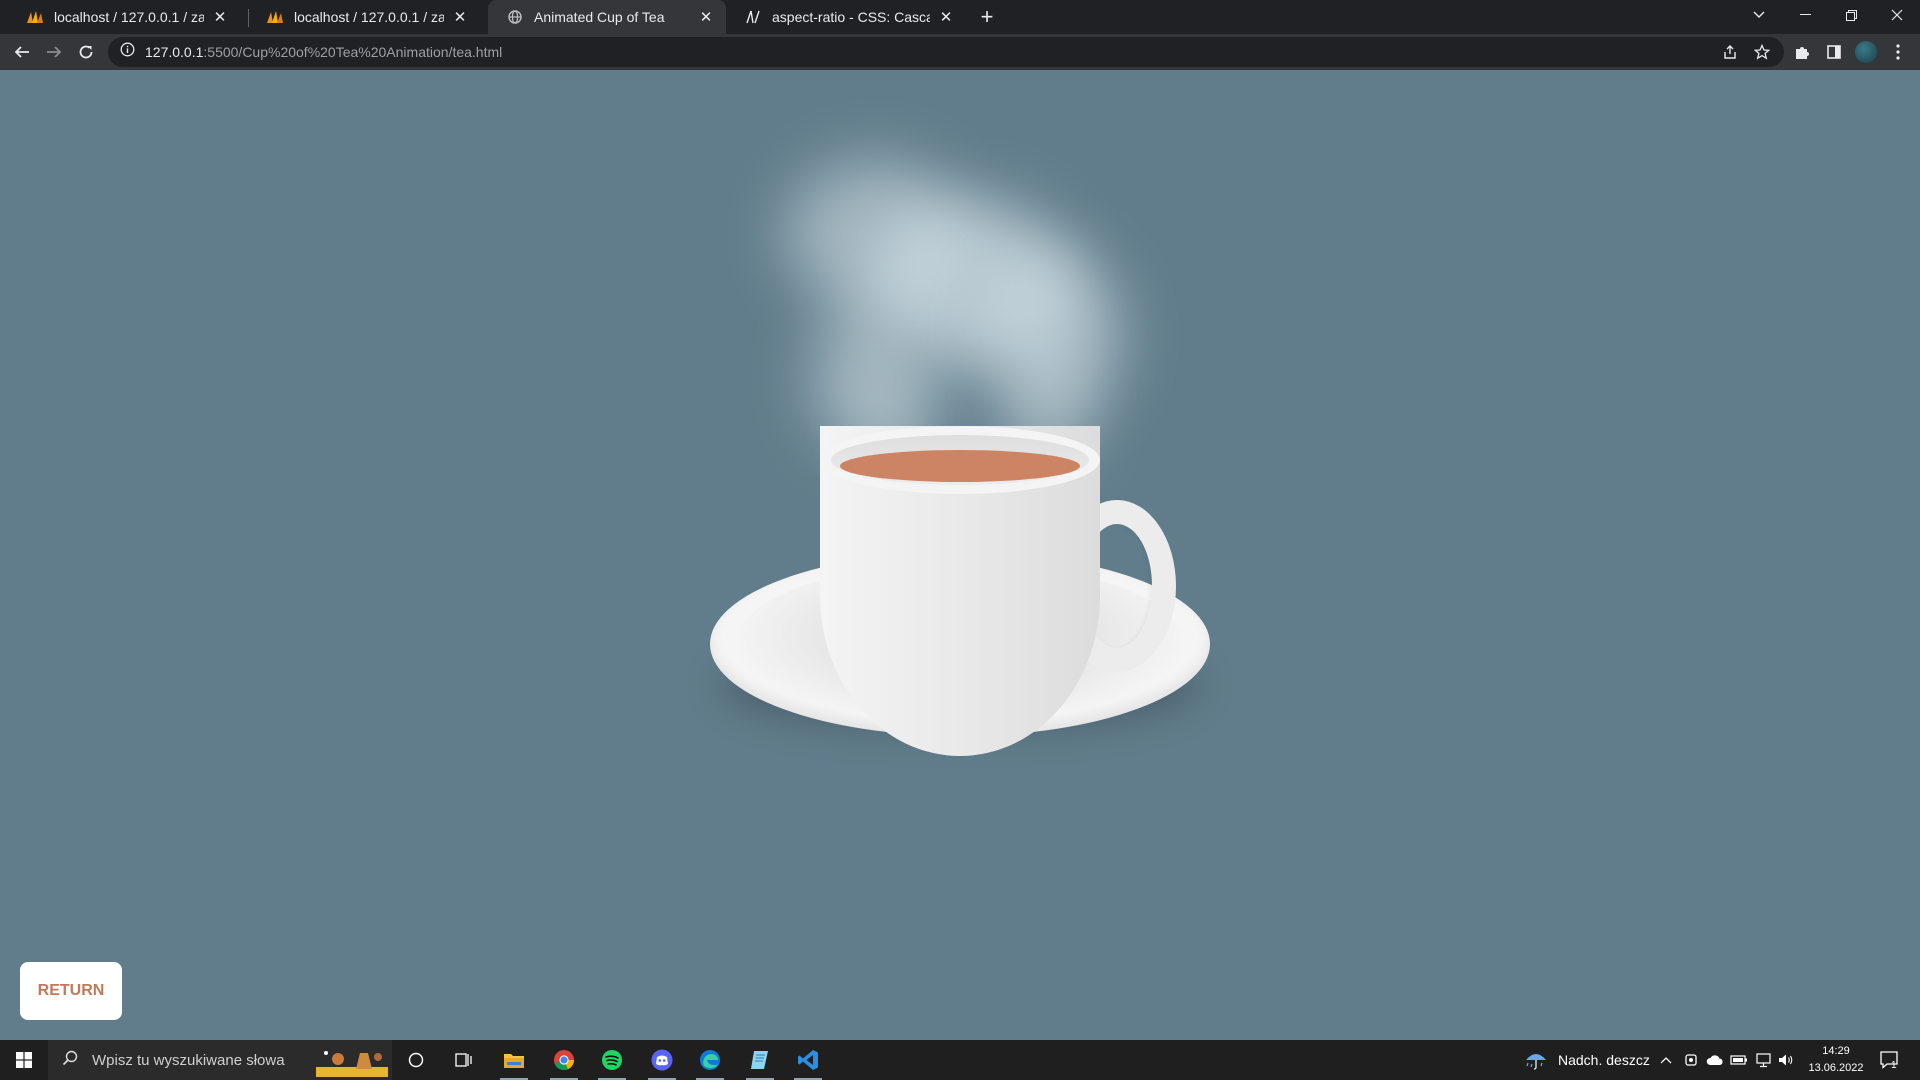 Image resolution: width=1920 pixels, height=1080 pixels. Describe the element at coordinates (1536, 1060) in the screenshot. I see `umbrella-rain-icon` at that location.